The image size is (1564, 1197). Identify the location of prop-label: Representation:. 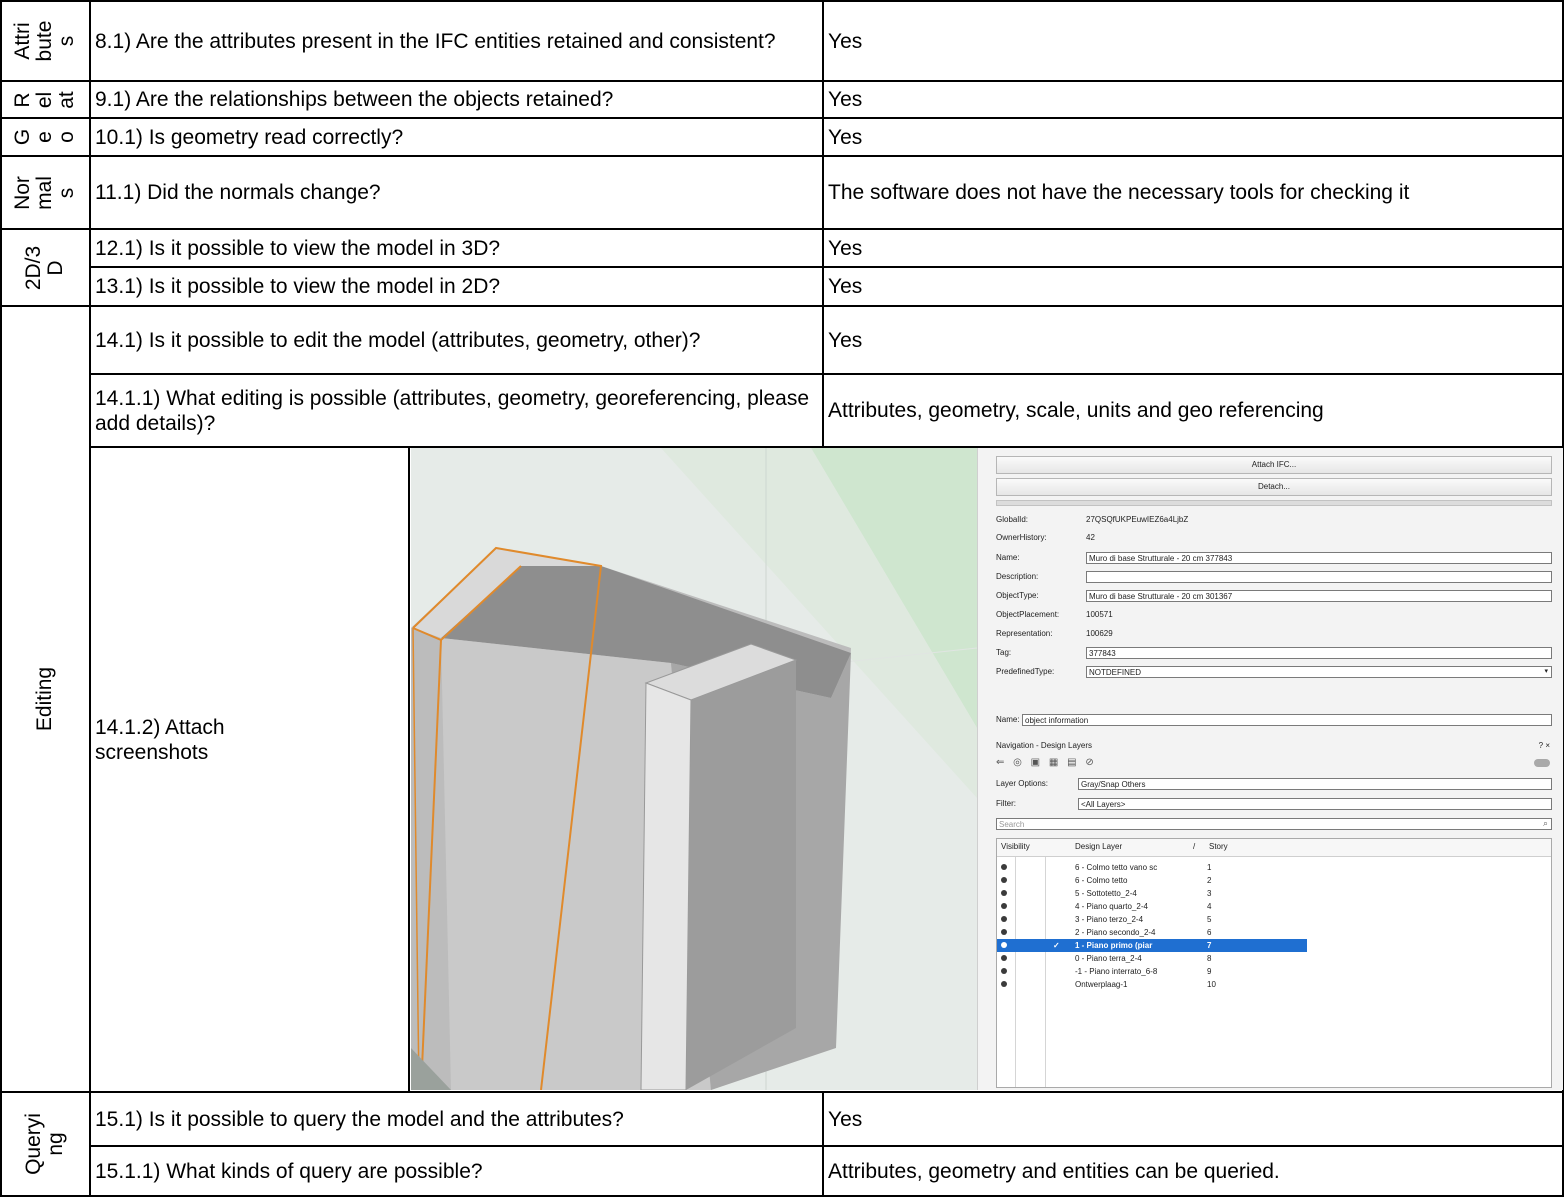
(1024, 633).